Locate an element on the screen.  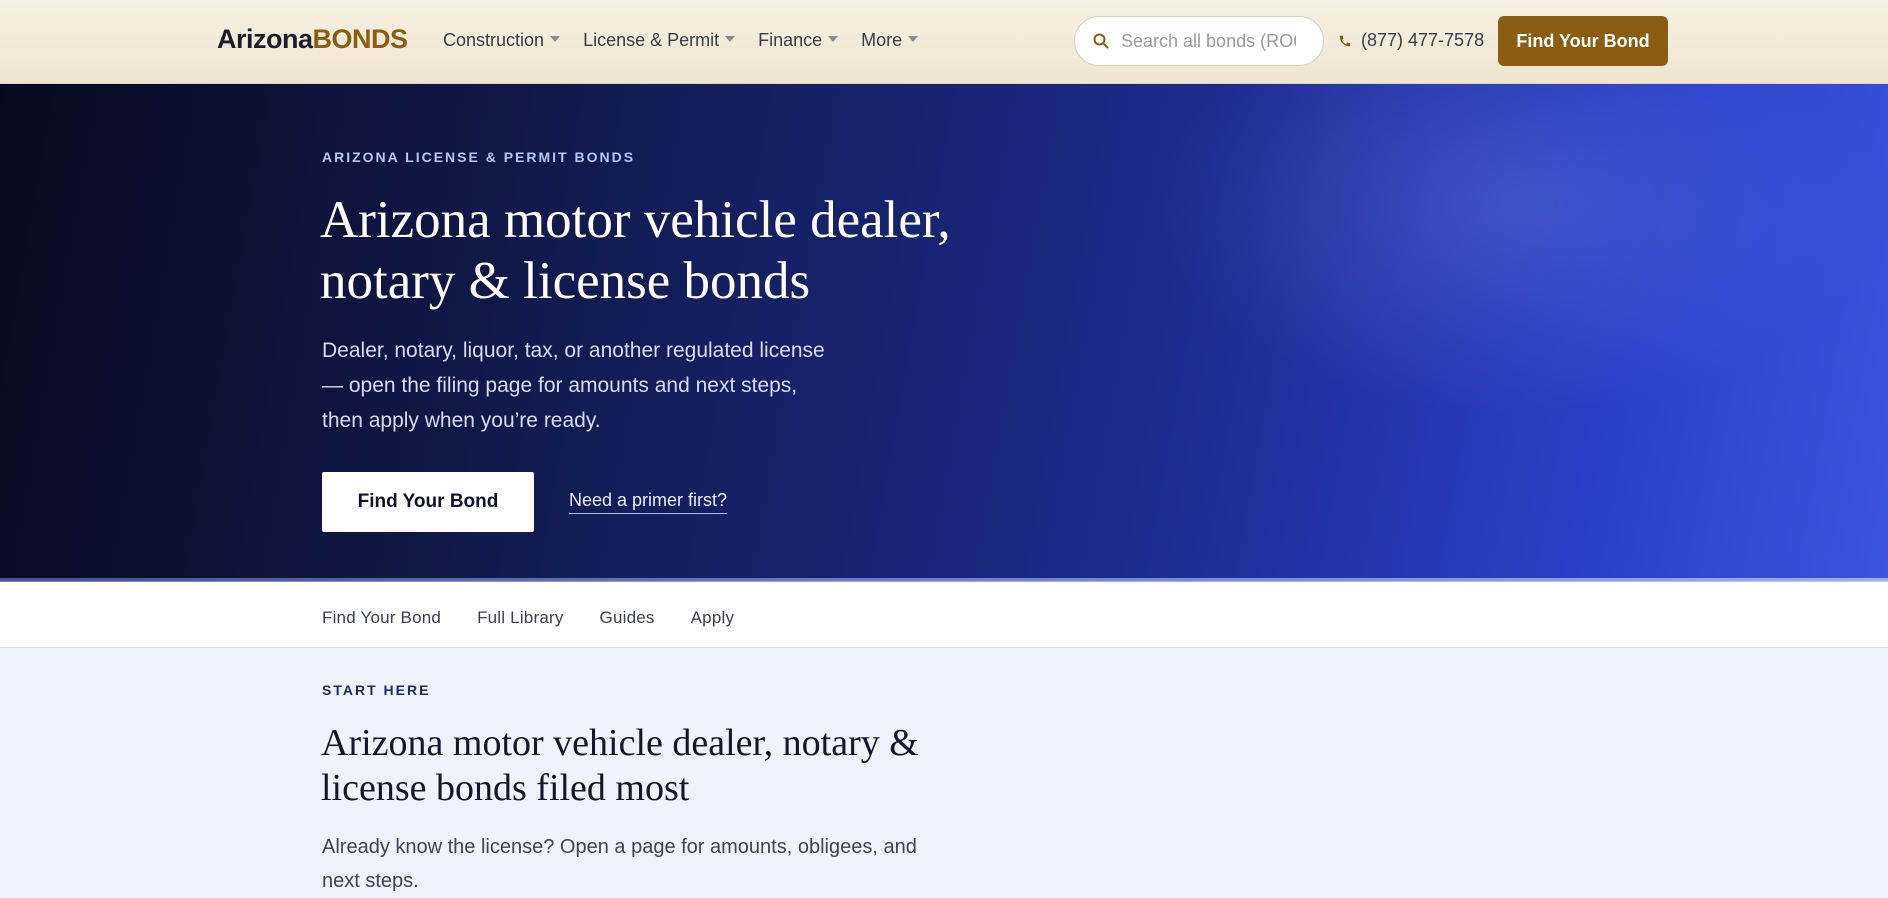
logo-primary-text: Arizona is located at coordinates (265, 39).